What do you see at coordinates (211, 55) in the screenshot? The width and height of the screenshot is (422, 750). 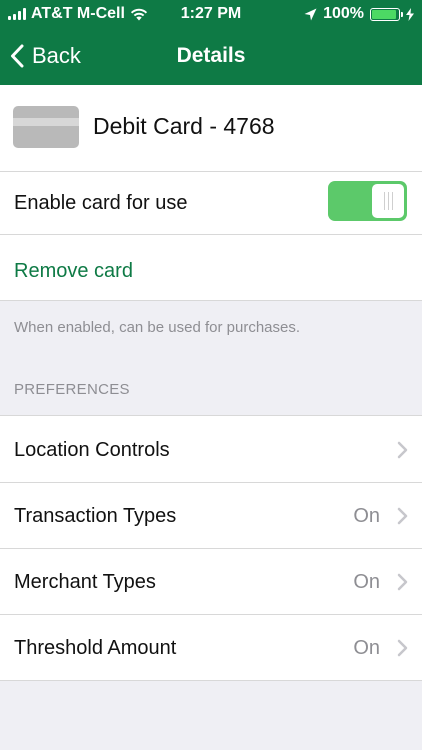 I see `page-title: Details` at bounding box center [211, 55].